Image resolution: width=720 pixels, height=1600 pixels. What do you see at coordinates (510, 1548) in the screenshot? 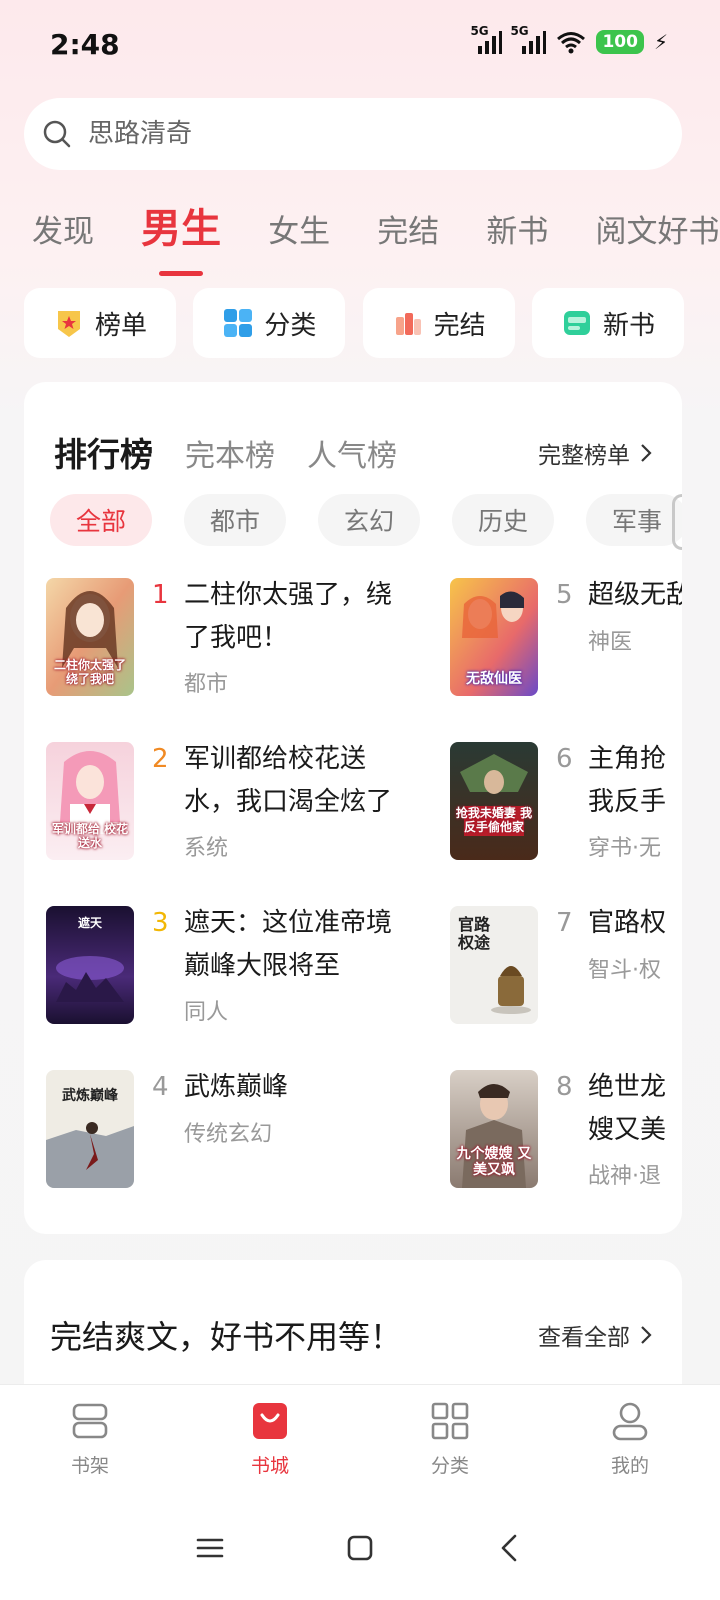
I see `back-icon` at bounding box center [510, 1548].